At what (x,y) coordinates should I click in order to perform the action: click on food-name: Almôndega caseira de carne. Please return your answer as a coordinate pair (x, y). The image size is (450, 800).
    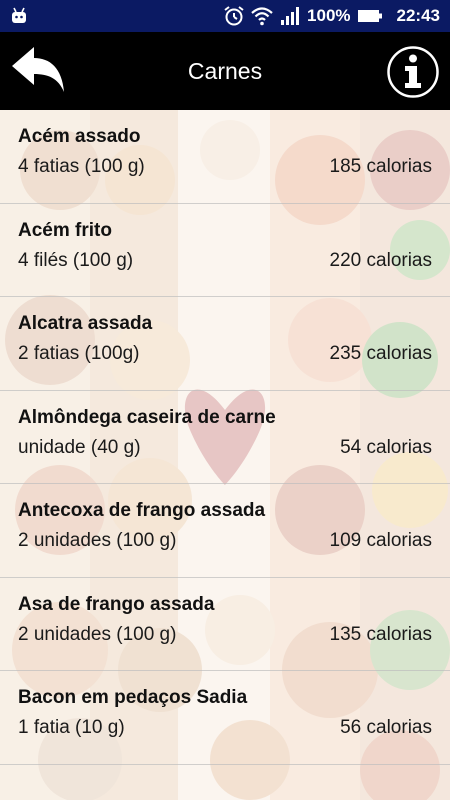
    Looking at the image, I should click on (147, 417).